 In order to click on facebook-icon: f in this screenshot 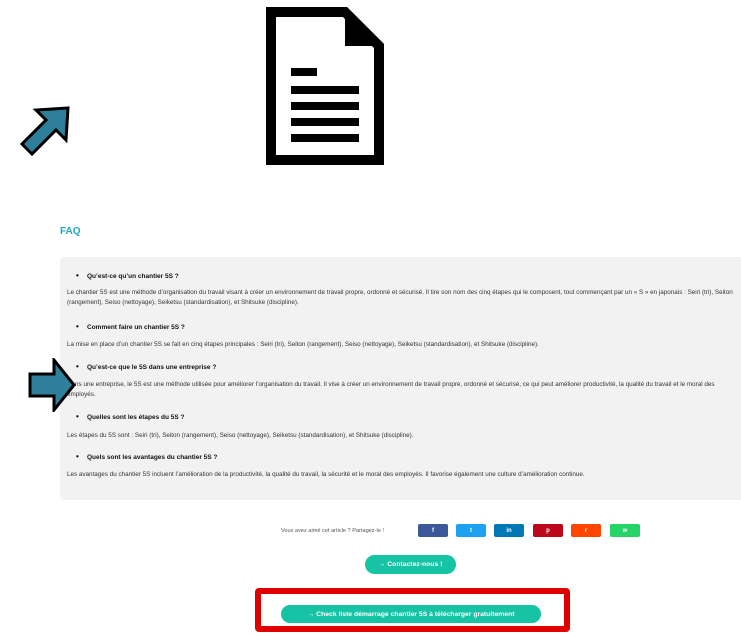, I will do `click(433, 530)`.